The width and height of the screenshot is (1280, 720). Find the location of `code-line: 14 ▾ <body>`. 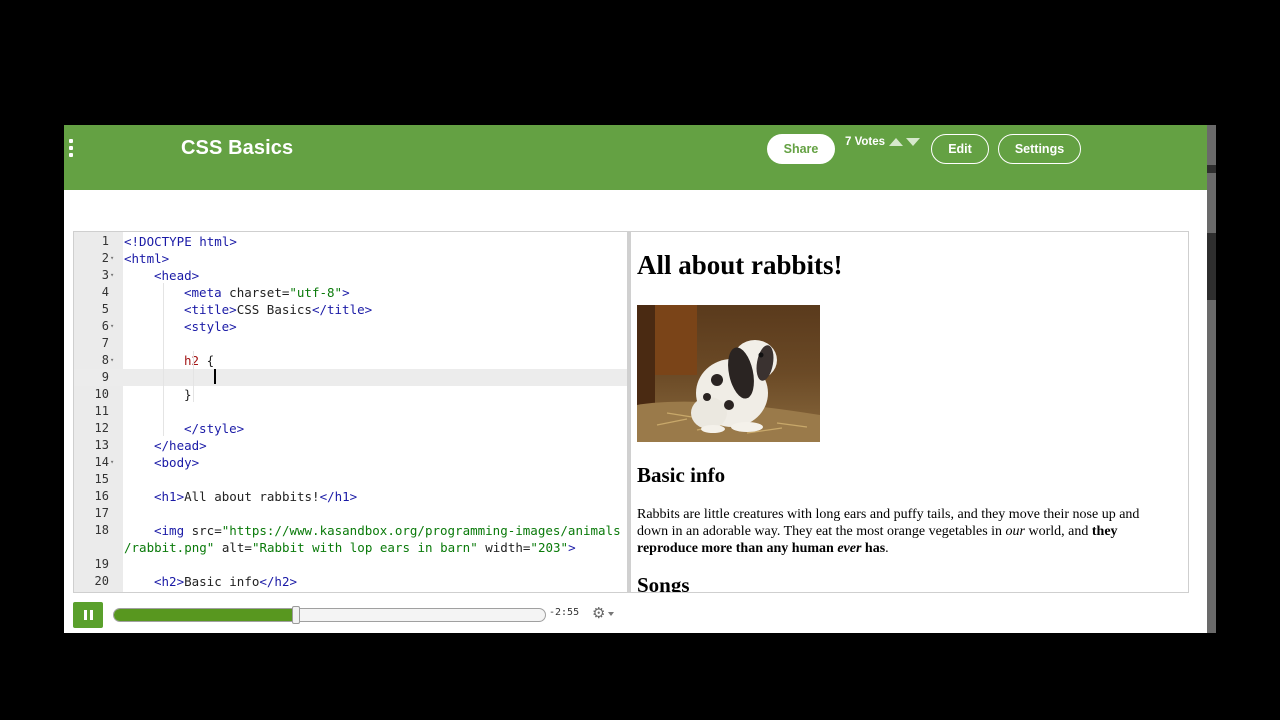

code-line: 14 ▾ <body> is located at coordinates (350, 462).